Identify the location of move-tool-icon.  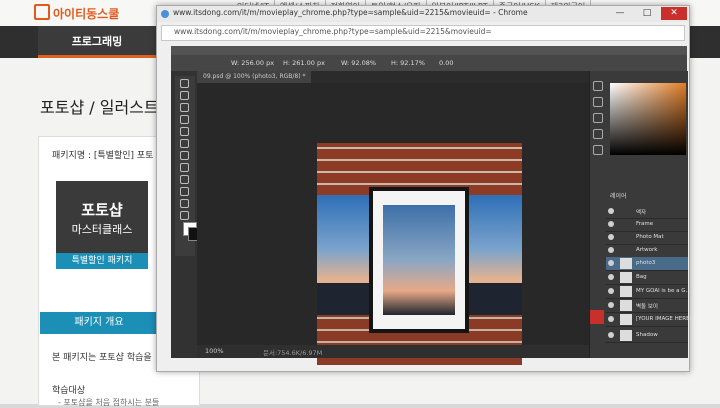
(184, 83).